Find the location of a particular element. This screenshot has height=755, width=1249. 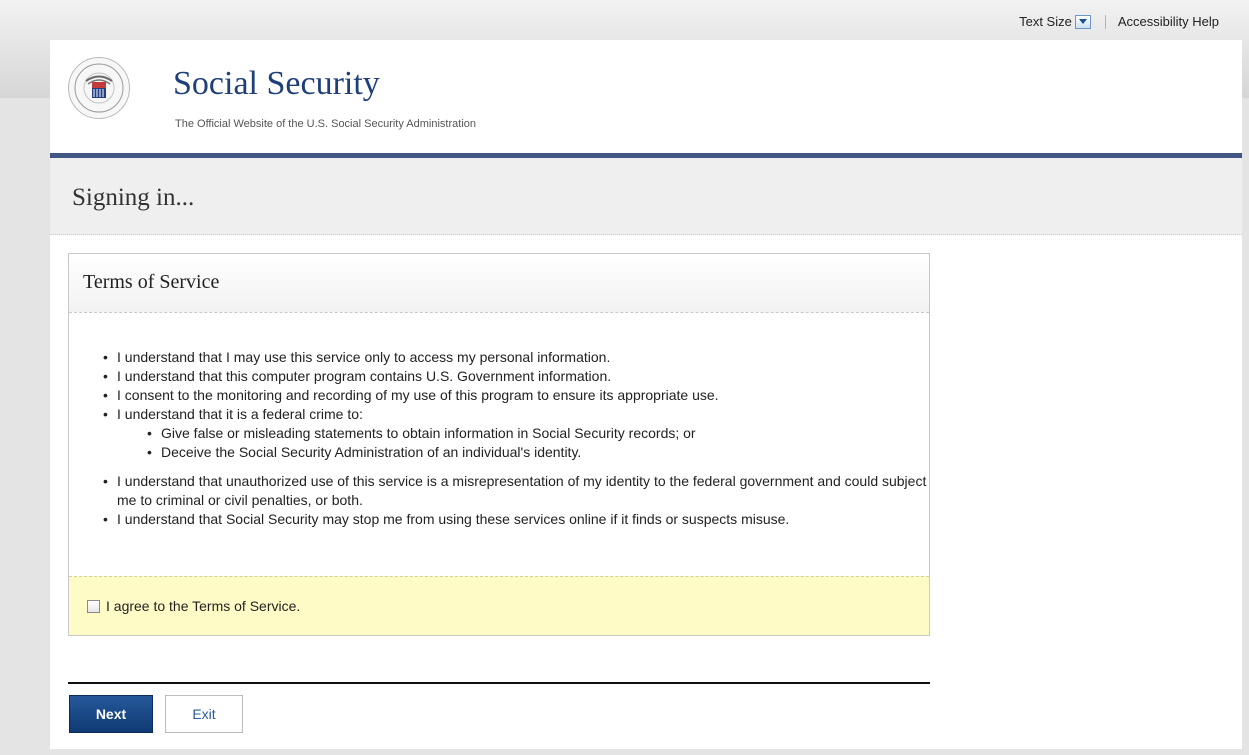

site-title: Social Security is located at coordinates (276, 84).